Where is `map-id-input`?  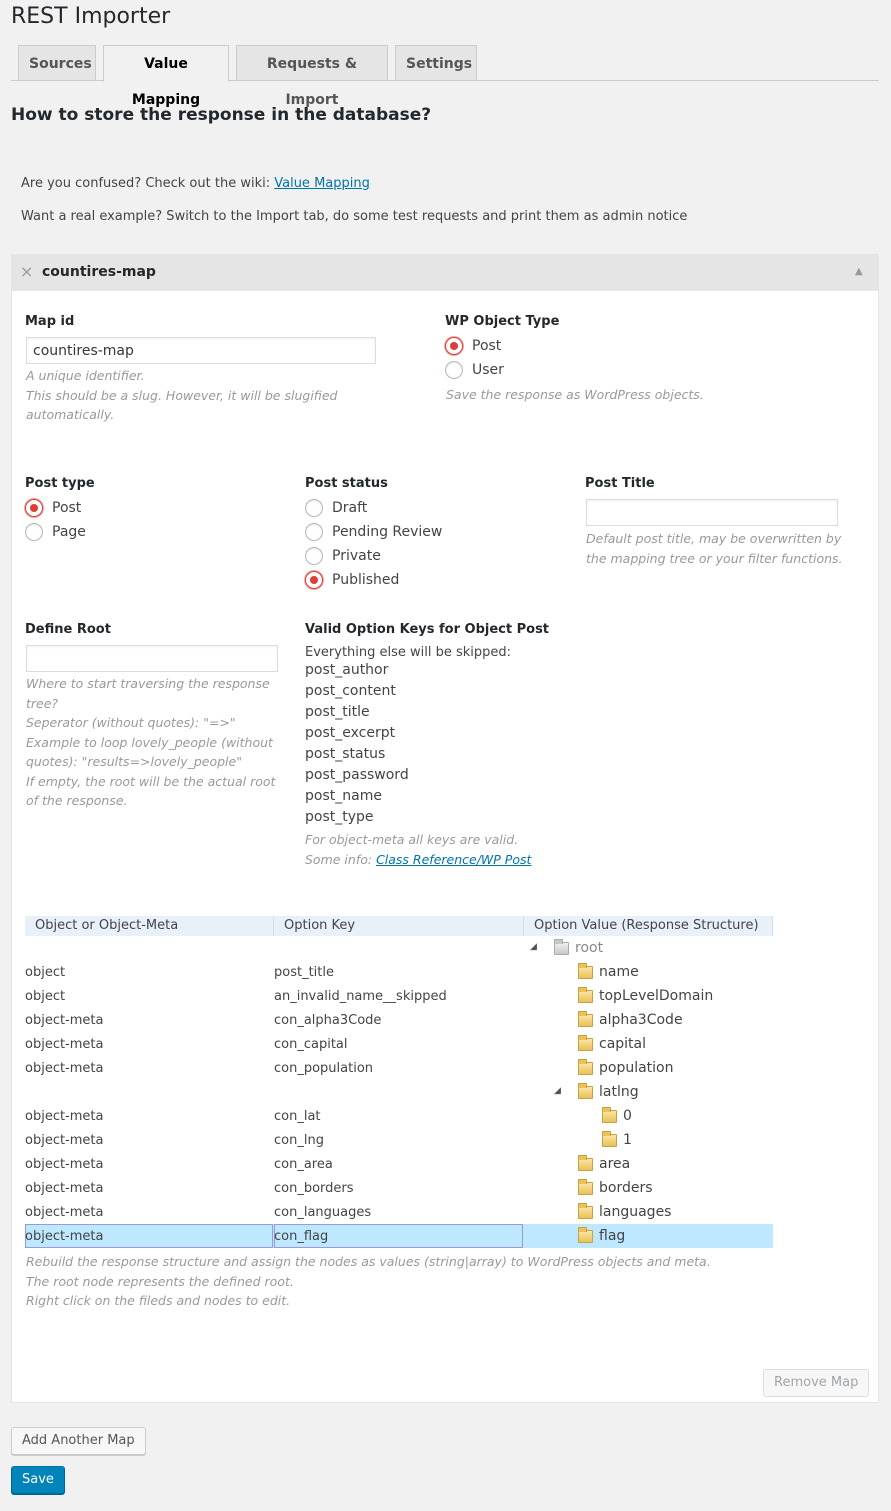
map-id-input is located at coordinates (201, 350).